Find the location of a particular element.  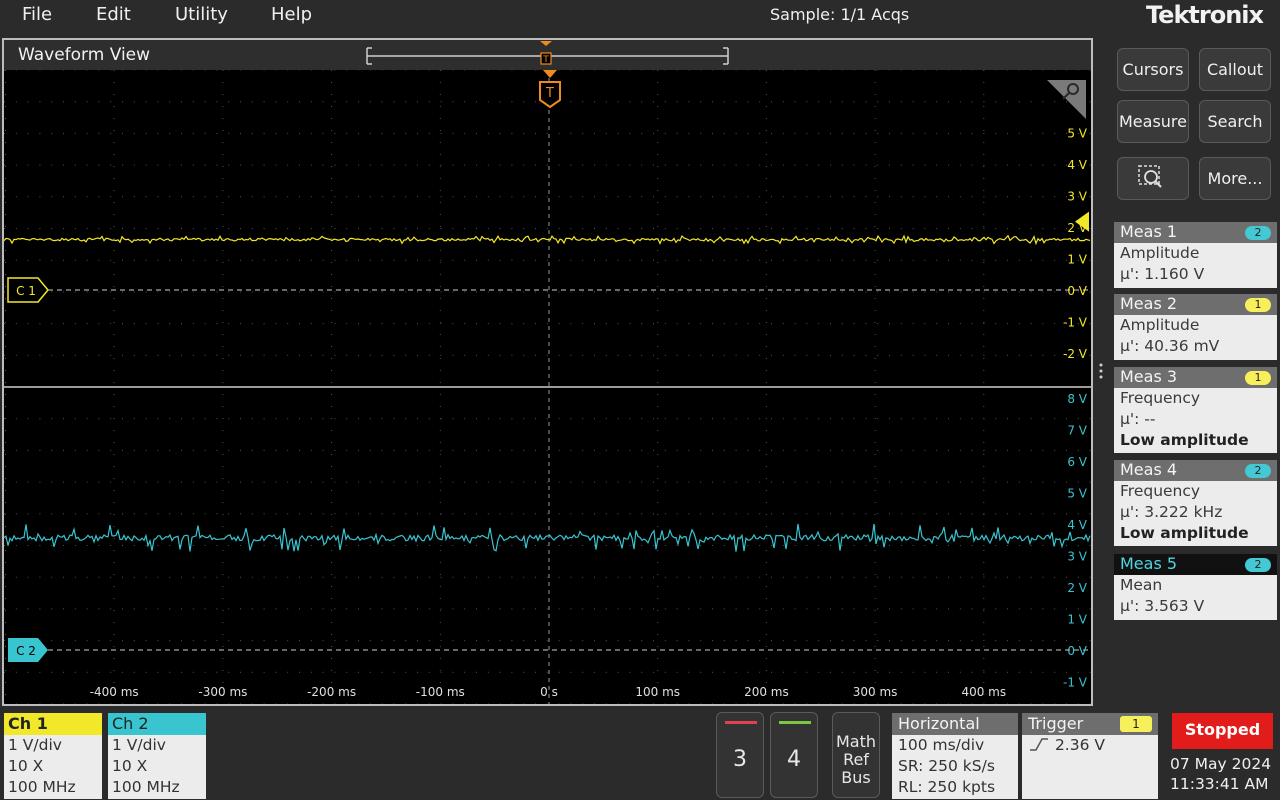

x-tick-label: 0 s is located at coordinates (549, 692).